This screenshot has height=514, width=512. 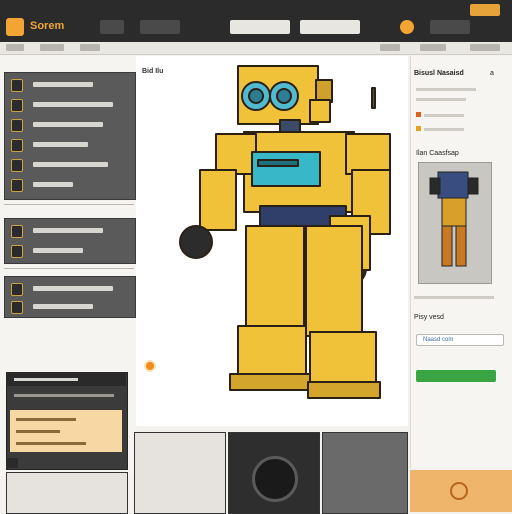 I want to click on logo-badge-icon, so click(x=459, y=491).